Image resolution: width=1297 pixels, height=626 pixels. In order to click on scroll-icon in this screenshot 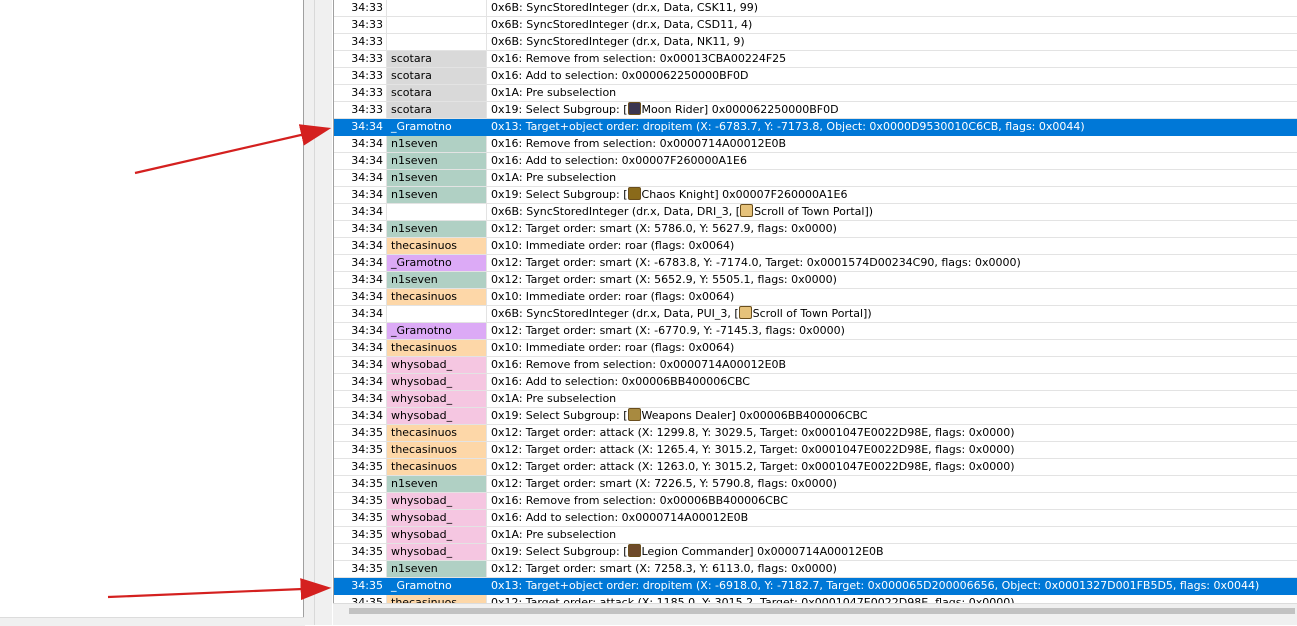, I will do `click(745, 312)`.